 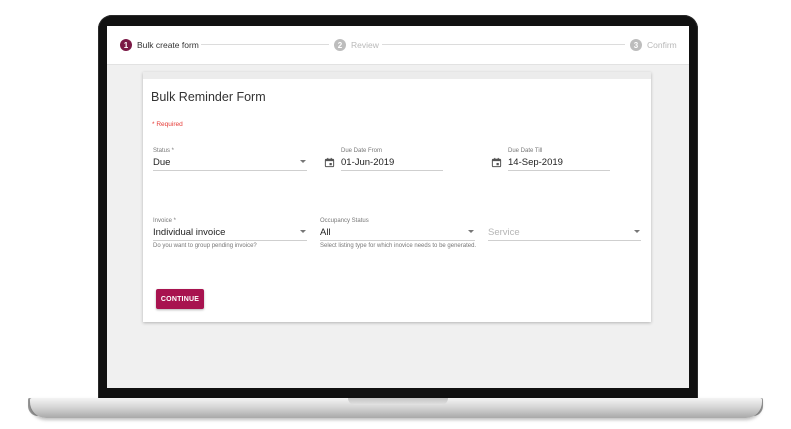 What do you see at coordinates (325, 232) in the screenshot?
I see `occupancy-status-value: All` at bounding box center [325, 232].